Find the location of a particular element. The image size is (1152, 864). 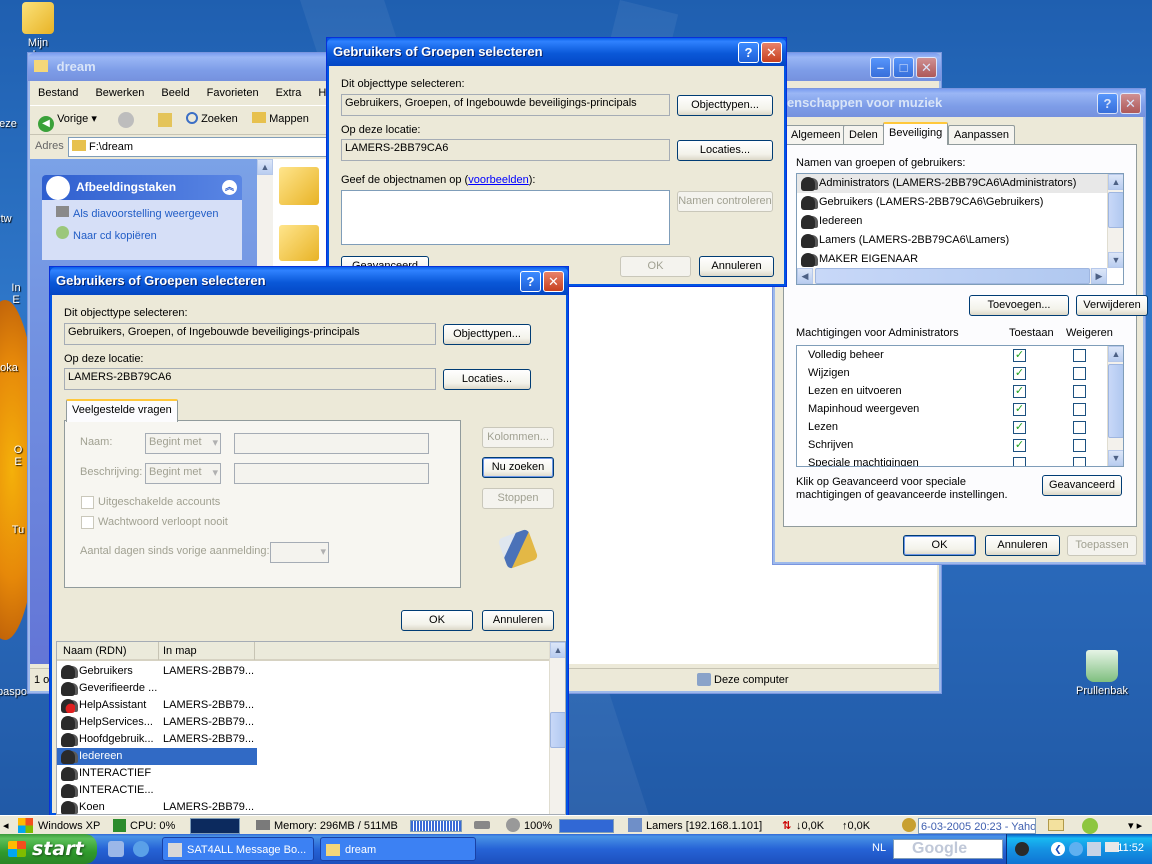

yahoo-ticker: 6-03-2005 20:23 - Yaho is located at coordinates (977, 826).